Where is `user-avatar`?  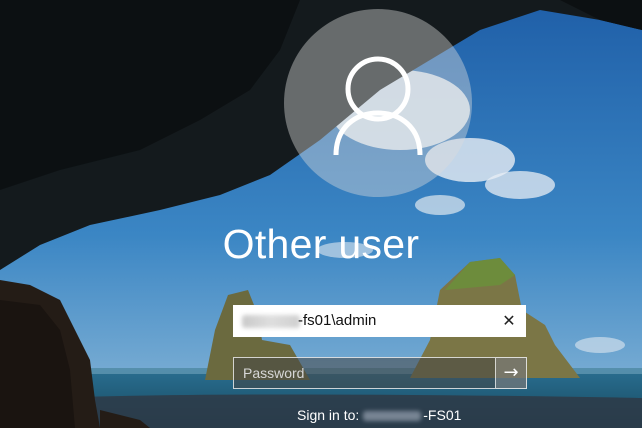
user-avatar is located at coordinates (378, 103).